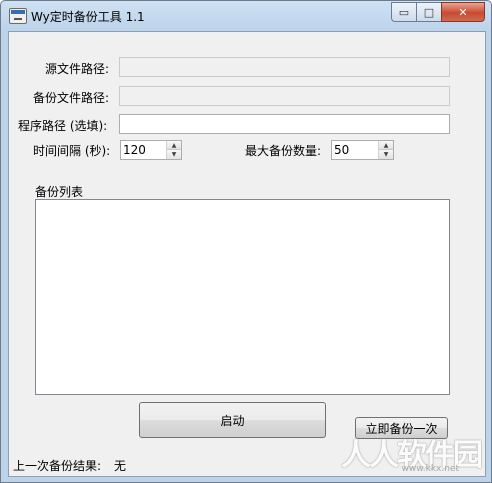 The height and width of the screenshot is (483, 492). What do you see at coordinates (72, 151) in the screenshot?
I see `interval-label: 时间间隔 (秒):` at bounding box center [72, 151].